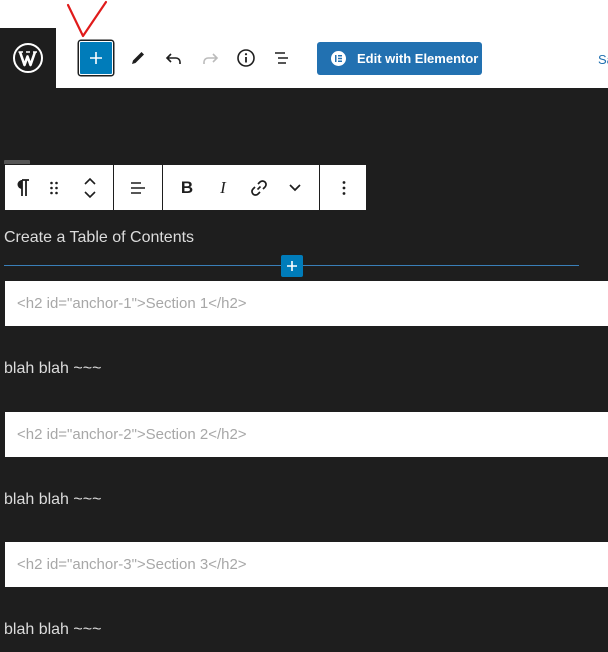 The width and height of the screenshot is (608, 652). I want to click on custom-html-block: <h2 id="anchor-2">Section 2</h2>, so click(306, 434).